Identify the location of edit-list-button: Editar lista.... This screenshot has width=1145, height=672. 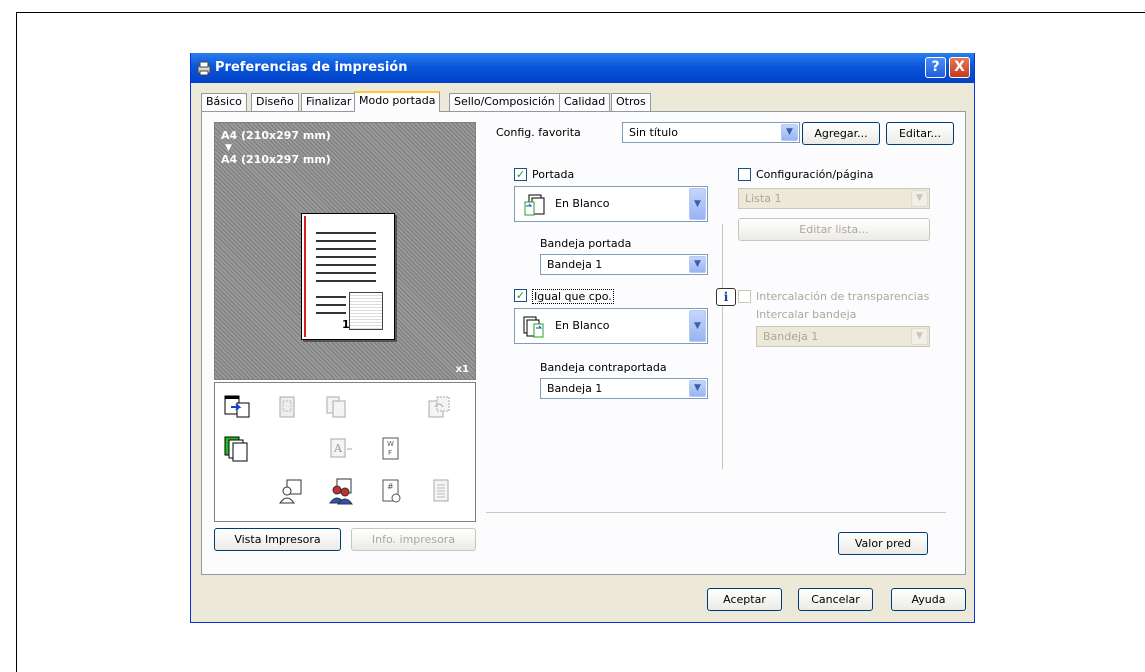
(834, 229).